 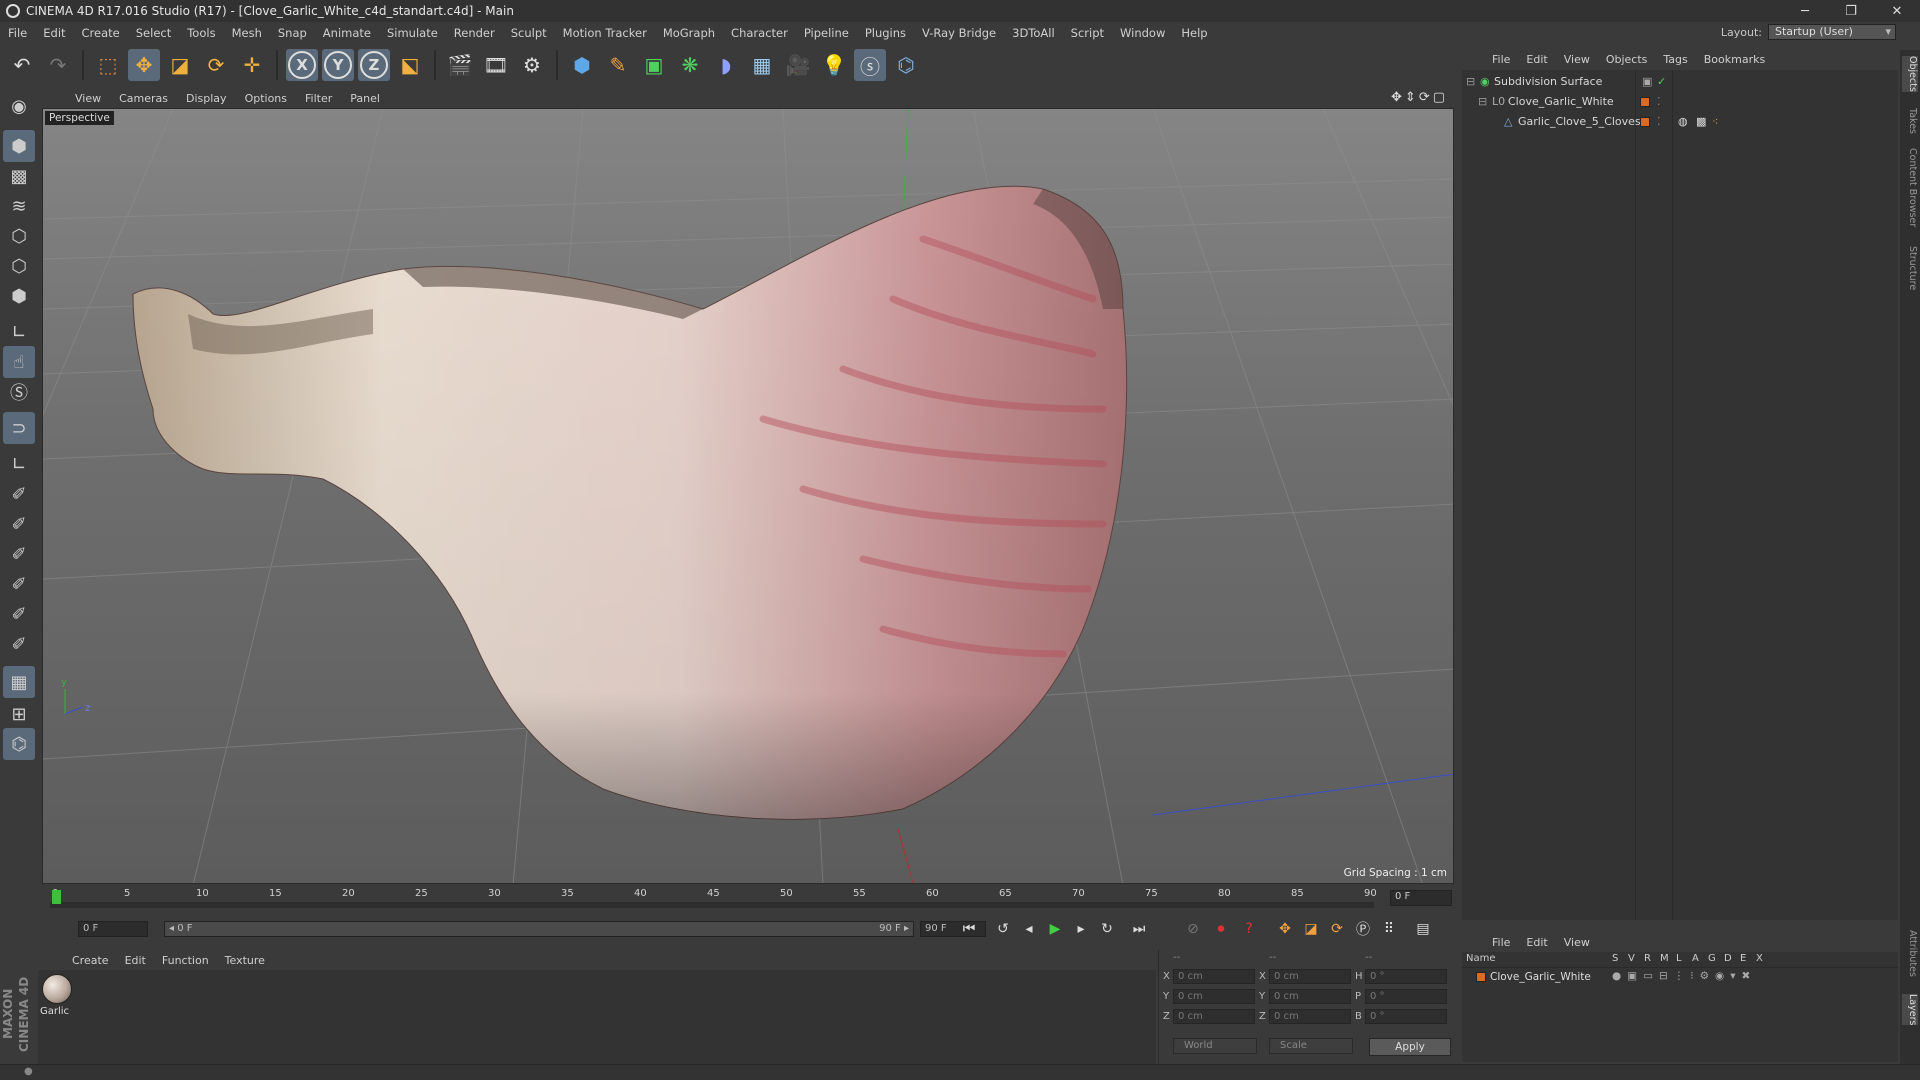 What do you see at coordinates (54, 33) in the screenshot?
I see `menu-edit: Edit` at bounding box center [54, 33].